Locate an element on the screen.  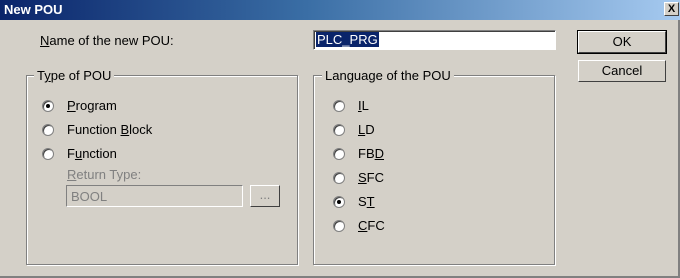
cancel-button: Cancel is located at coordinates (622, 71).